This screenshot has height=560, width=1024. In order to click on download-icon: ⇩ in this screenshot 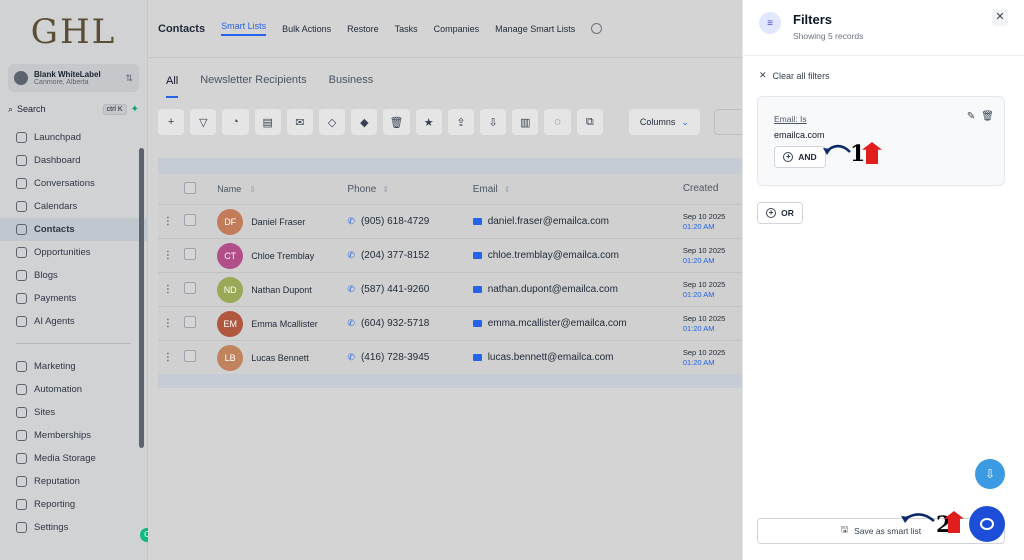, I will do `click(990, 474)`.